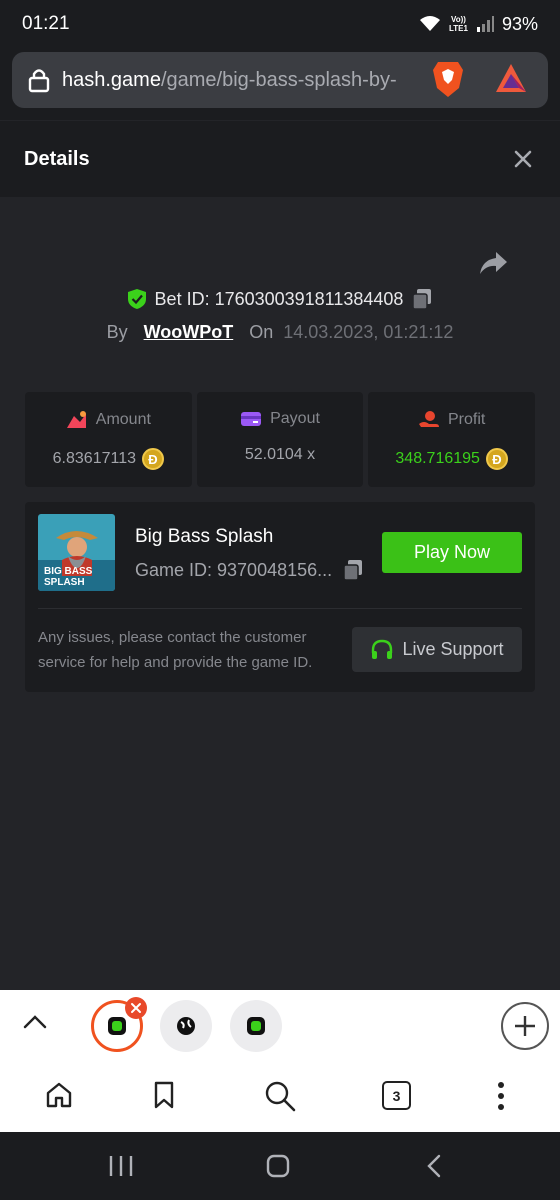 The image size is (560, 1200). Describe the element at coordinates (452, 439) in the screenshot. I see `profit-card: Profit 348.716195 Ð` at that location.